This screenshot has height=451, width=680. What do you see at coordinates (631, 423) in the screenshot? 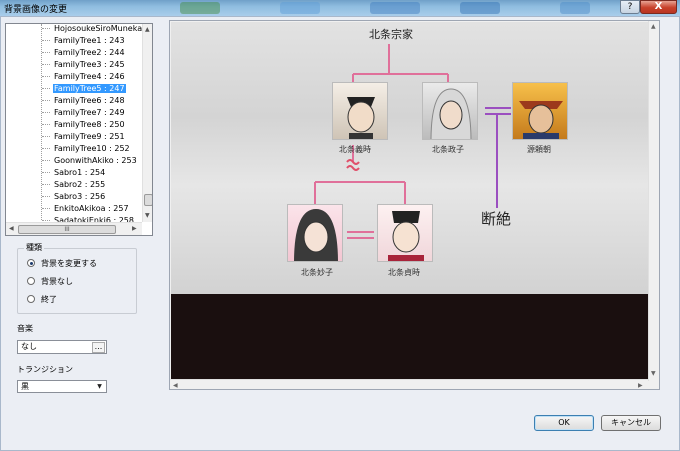
I see `cancel-button: キャンセル` at bounding box center [631, 423].